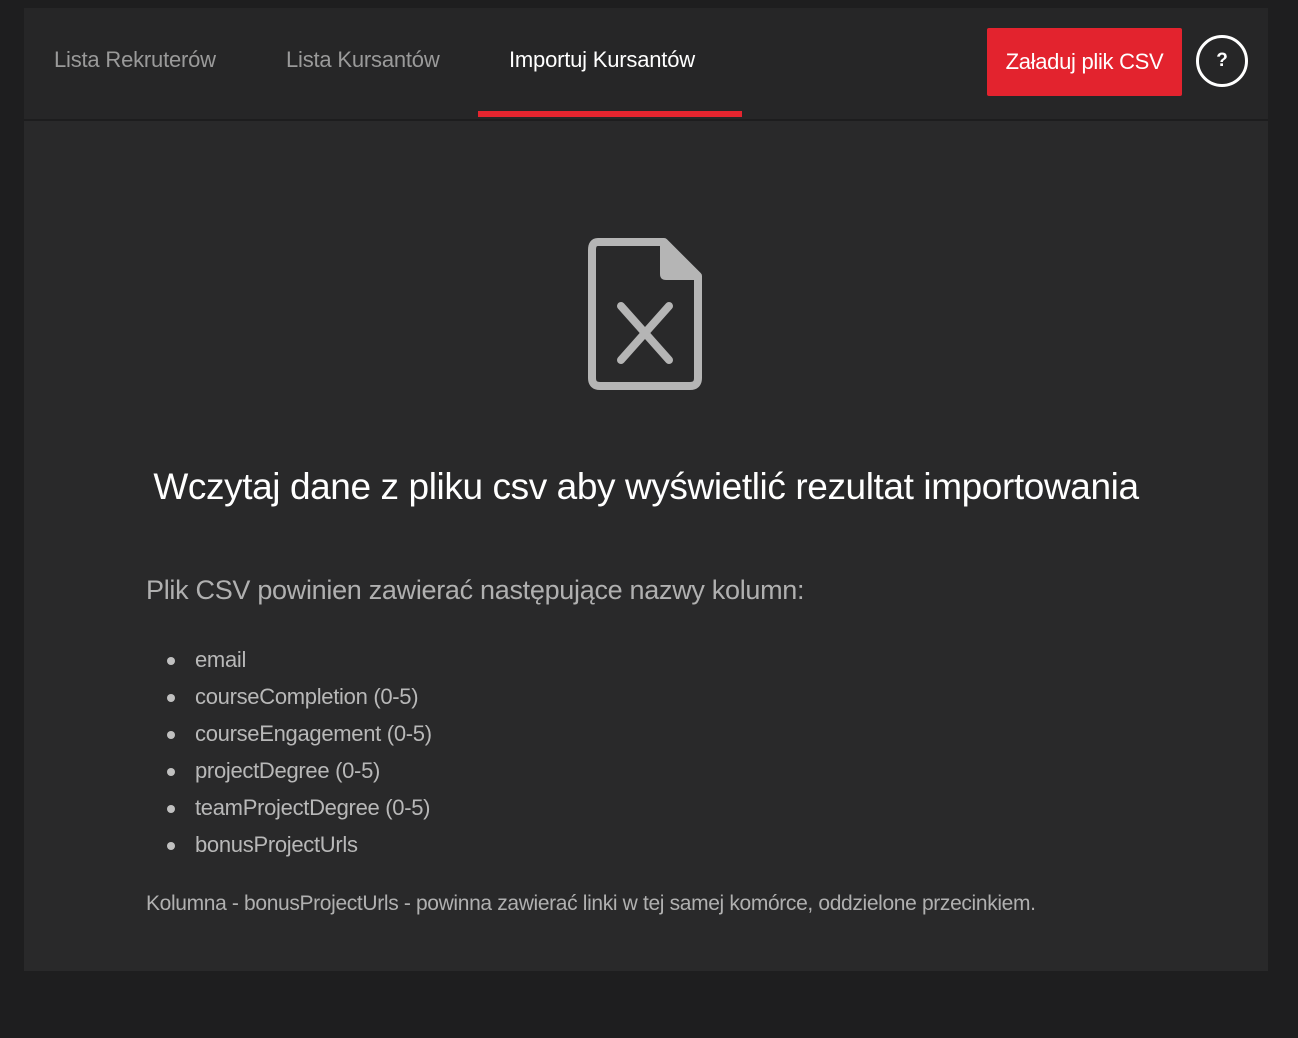 This screenshot has width=1298, height=1038. I want to click on list-item: projectDegree (0-5), so click(289, 773).